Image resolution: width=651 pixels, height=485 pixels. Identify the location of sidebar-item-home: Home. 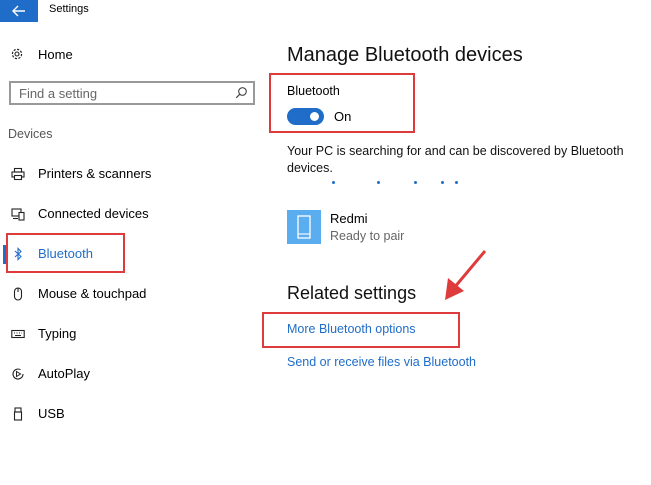
(41, 54).